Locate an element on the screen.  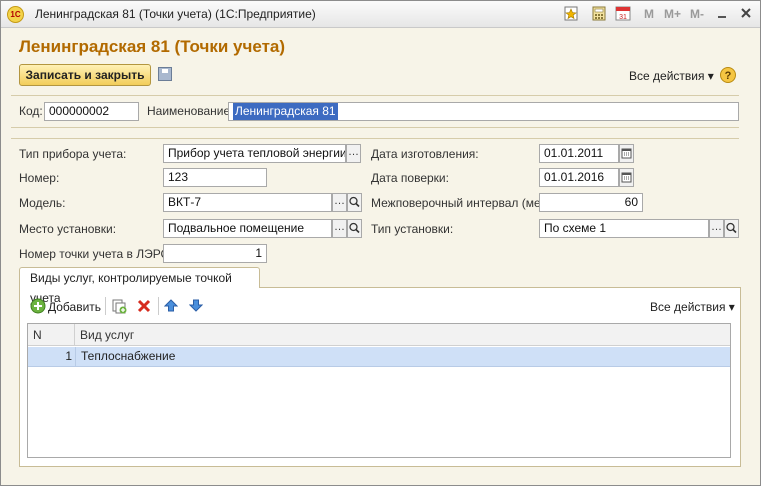
arrow-down-icon is located at coordinates (196, 305).